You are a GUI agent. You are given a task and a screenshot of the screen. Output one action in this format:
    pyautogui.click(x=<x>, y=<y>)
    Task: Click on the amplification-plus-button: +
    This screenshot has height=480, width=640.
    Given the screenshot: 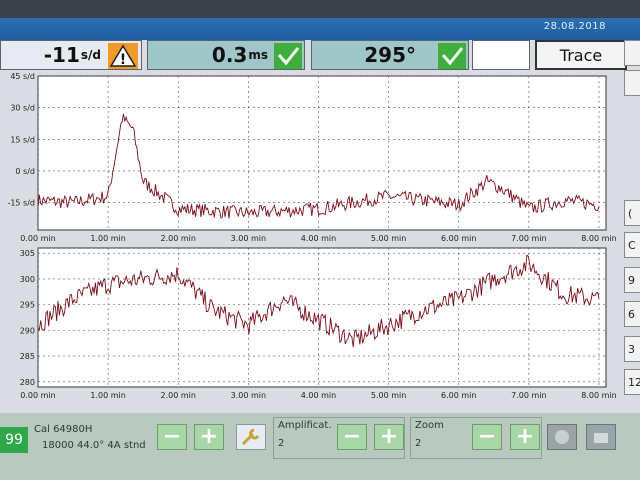 What is the action you would take?
    pyautogui.click(x=389, y=437)
    